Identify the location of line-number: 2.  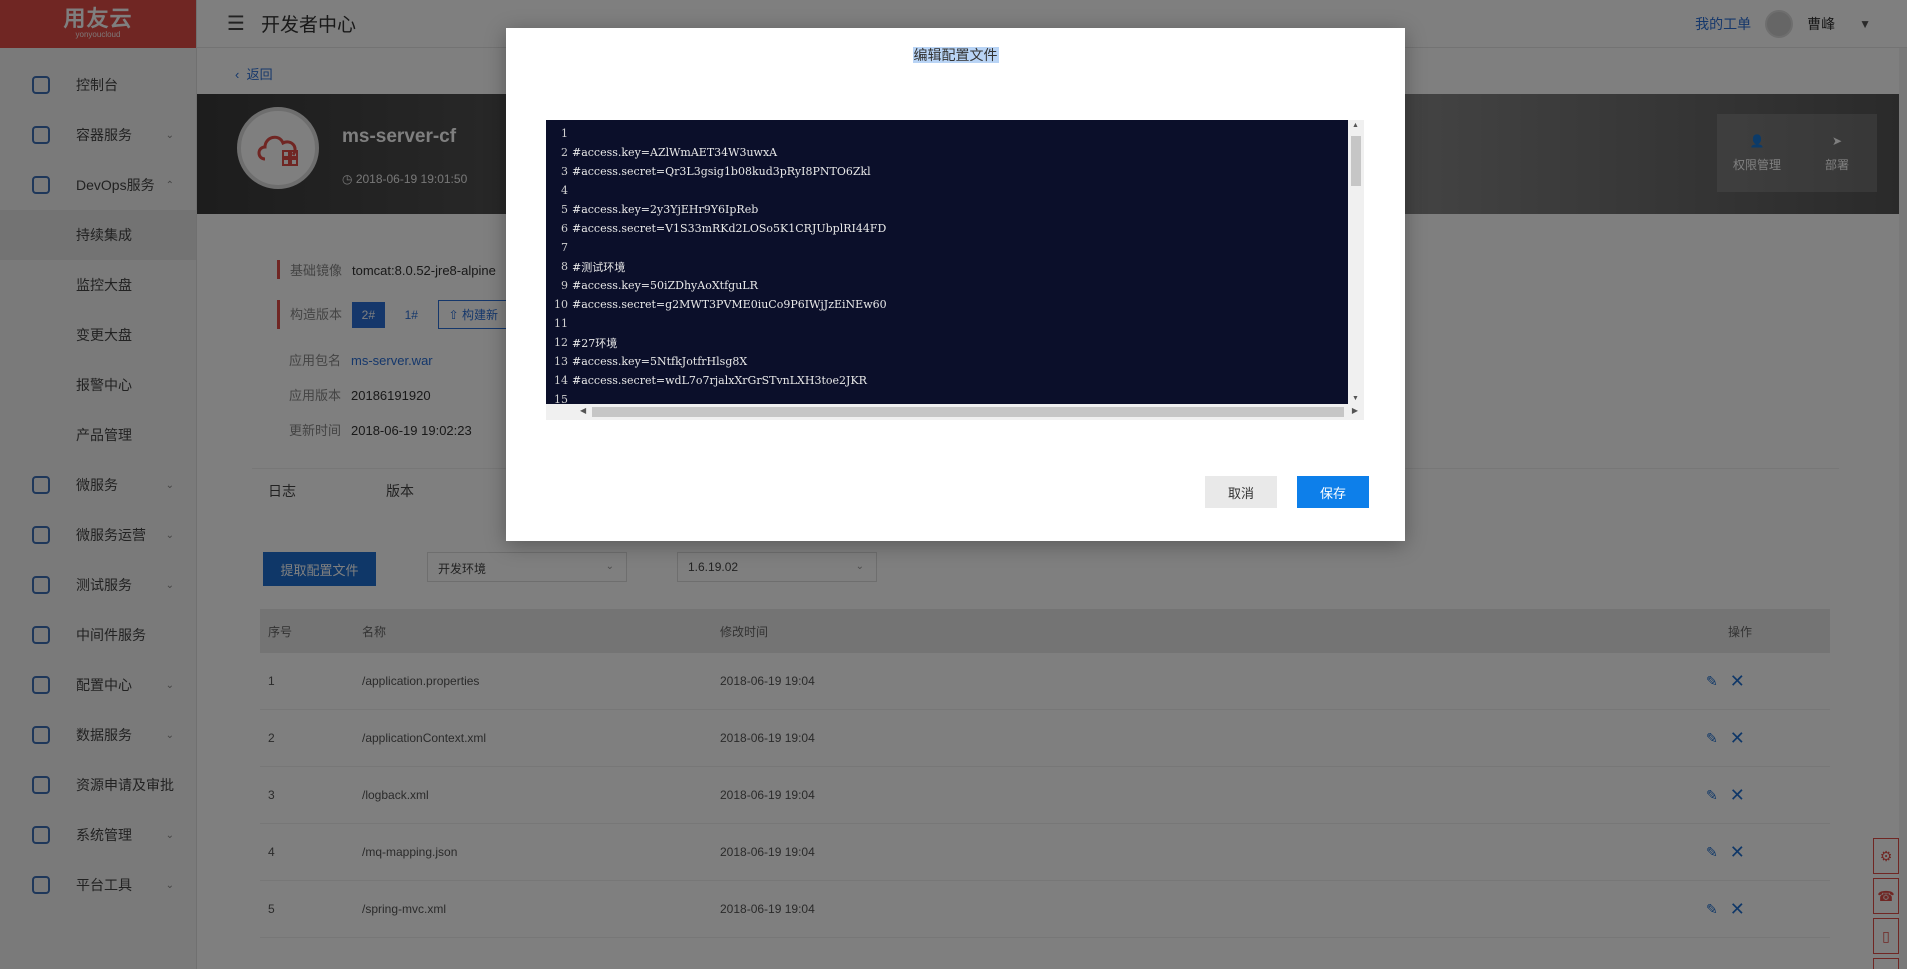
(564, 152).